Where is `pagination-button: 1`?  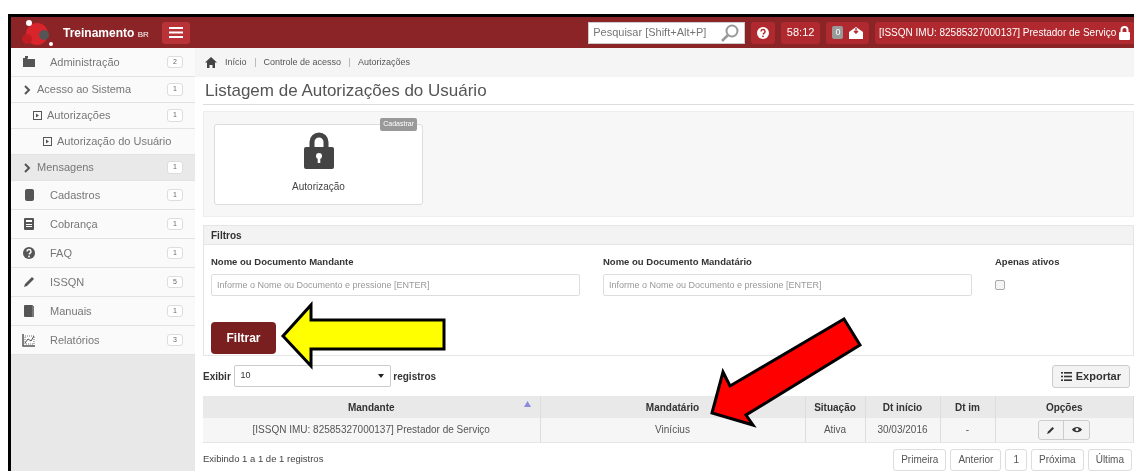 pagination-button: 1 is located at coordinates (1016, 459).